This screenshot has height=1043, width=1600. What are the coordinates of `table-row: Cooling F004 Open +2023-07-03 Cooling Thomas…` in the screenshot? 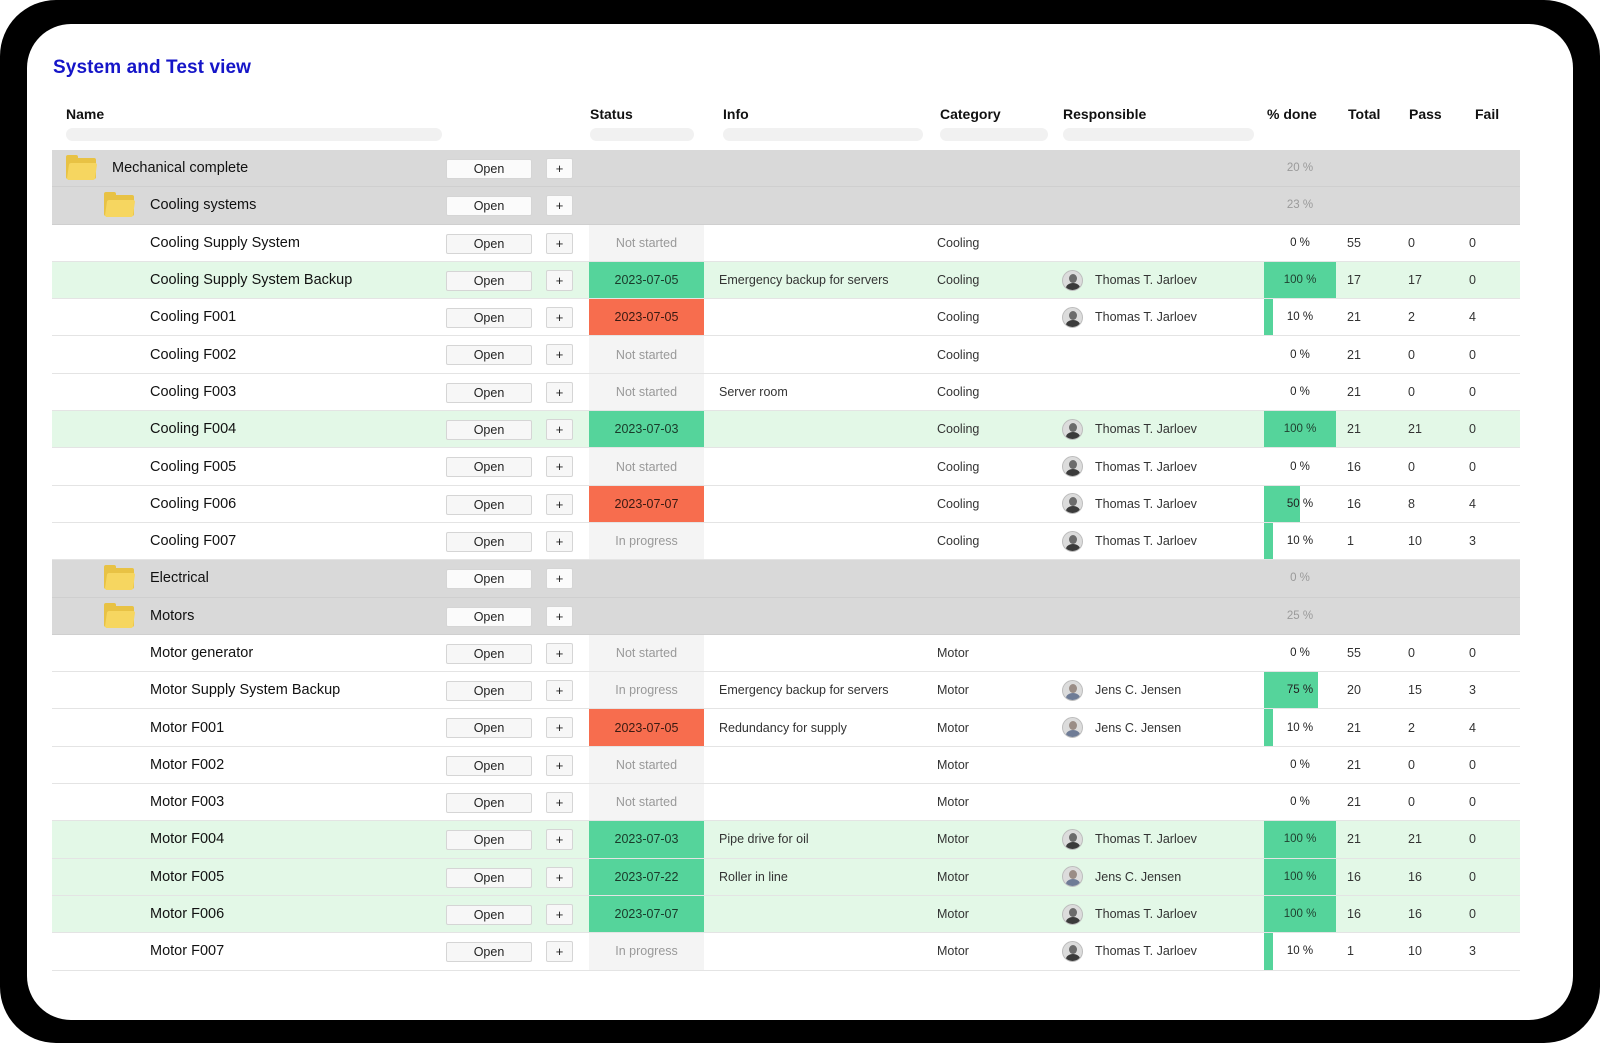 It's located at (786, 430).